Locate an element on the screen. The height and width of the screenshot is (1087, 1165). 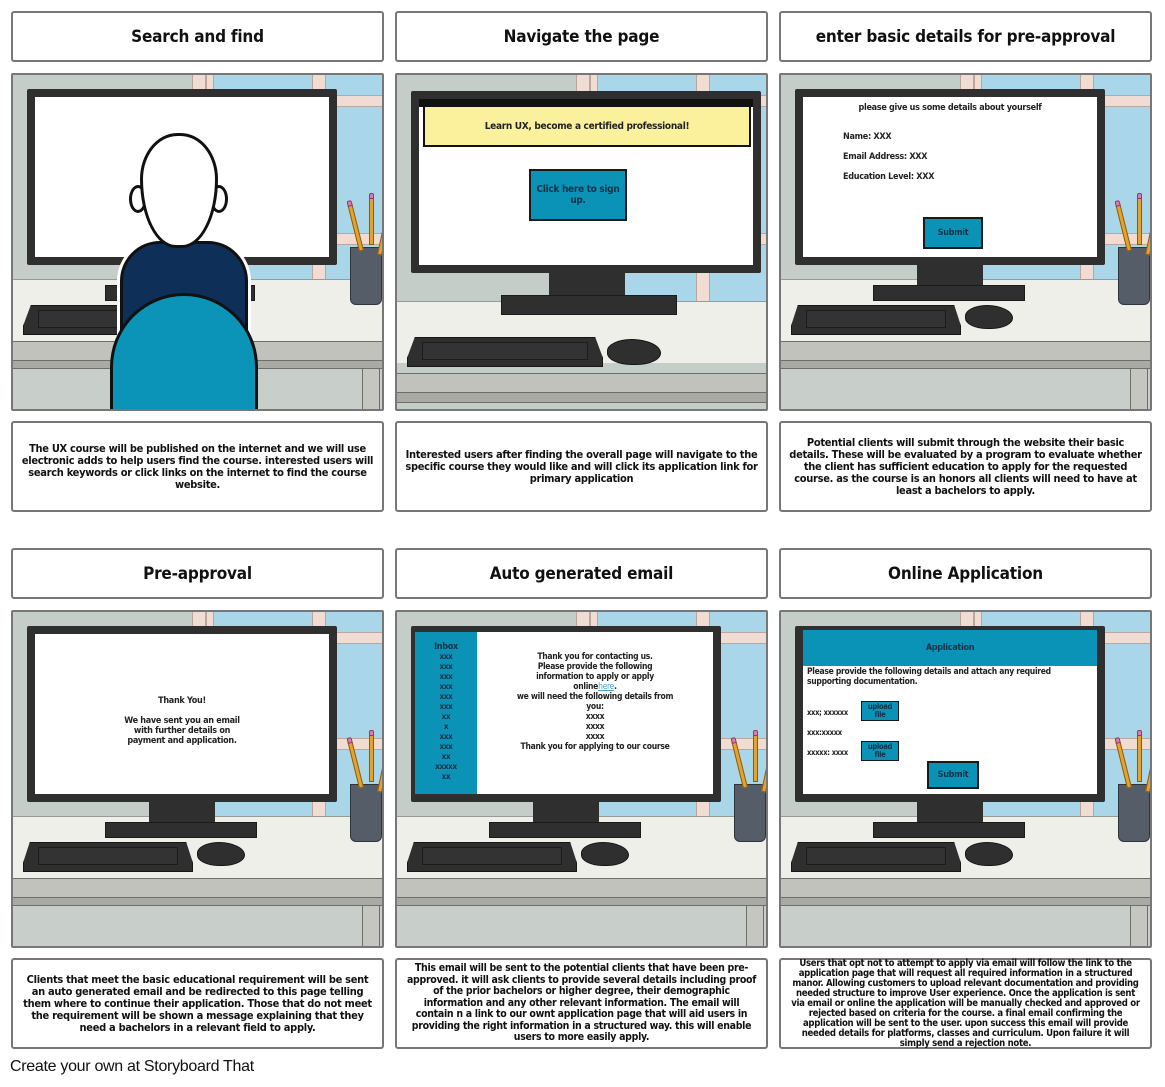
email-line: onlinehere. is located at coordinates (595, 687).